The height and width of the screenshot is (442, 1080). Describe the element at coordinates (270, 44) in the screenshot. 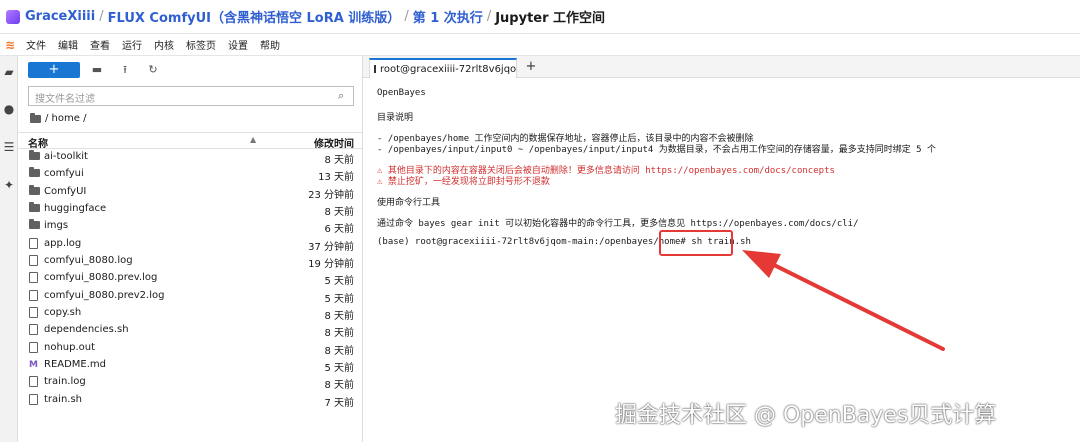

I see `menu-help: 帮助` at that location.